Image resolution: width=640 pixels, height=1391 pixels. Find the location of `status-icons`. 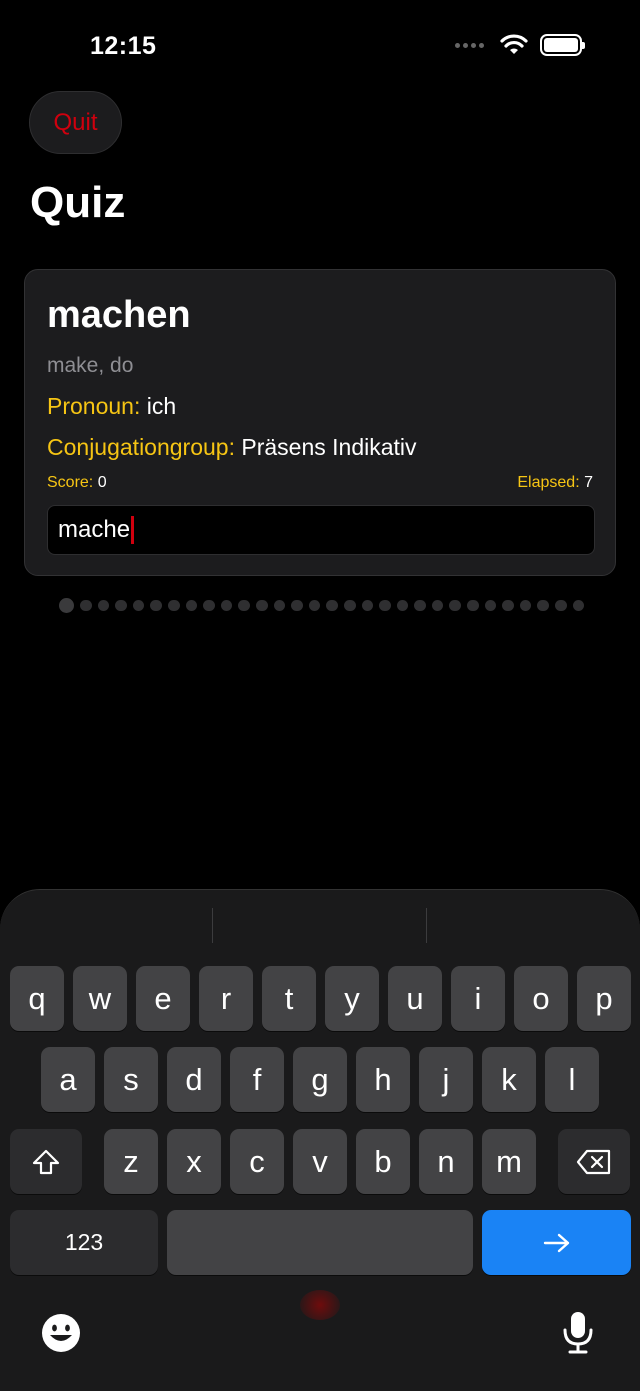

status-icons is located at coordinates (520, 45).